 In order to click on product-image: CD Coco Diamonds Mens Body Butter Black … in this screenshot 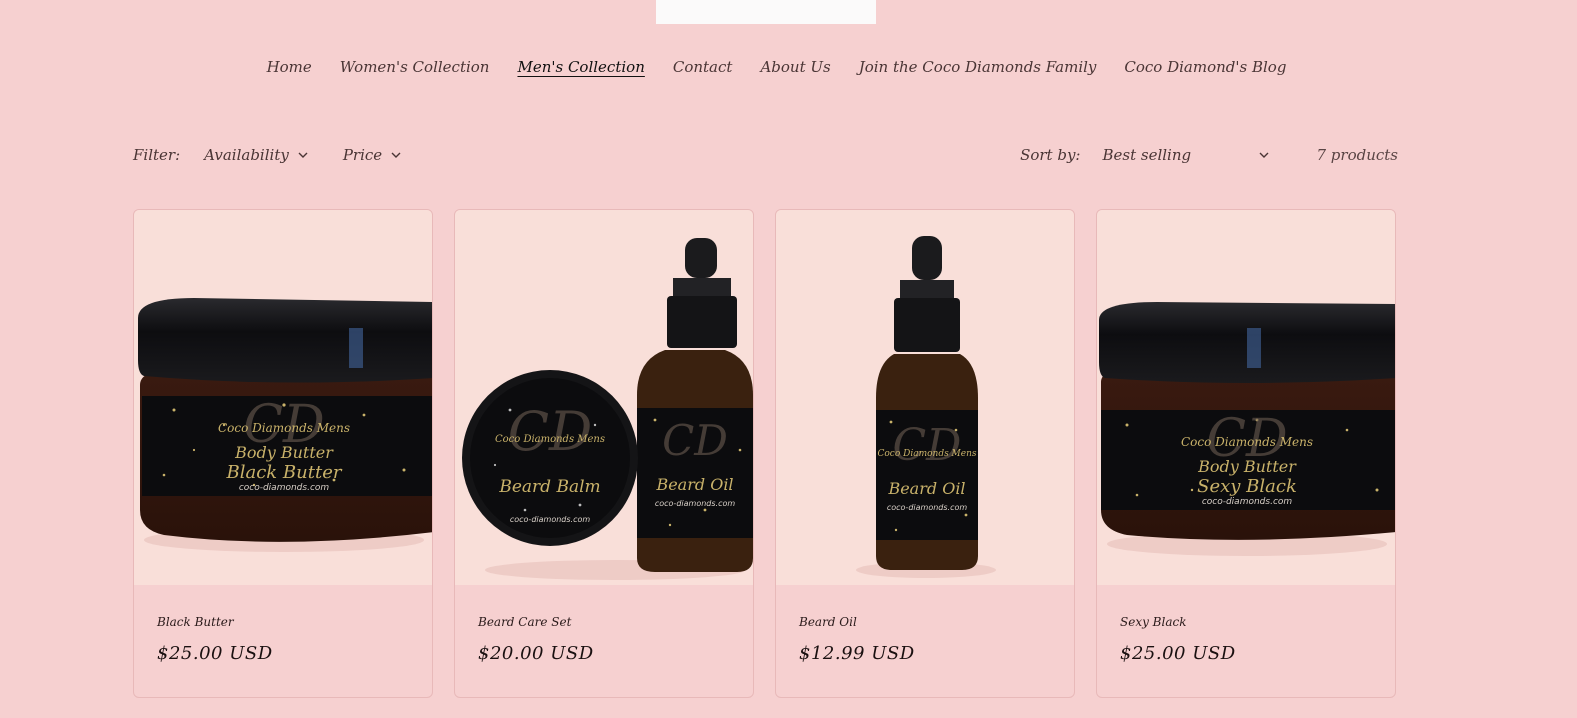, I will do `click(283, 397)`.